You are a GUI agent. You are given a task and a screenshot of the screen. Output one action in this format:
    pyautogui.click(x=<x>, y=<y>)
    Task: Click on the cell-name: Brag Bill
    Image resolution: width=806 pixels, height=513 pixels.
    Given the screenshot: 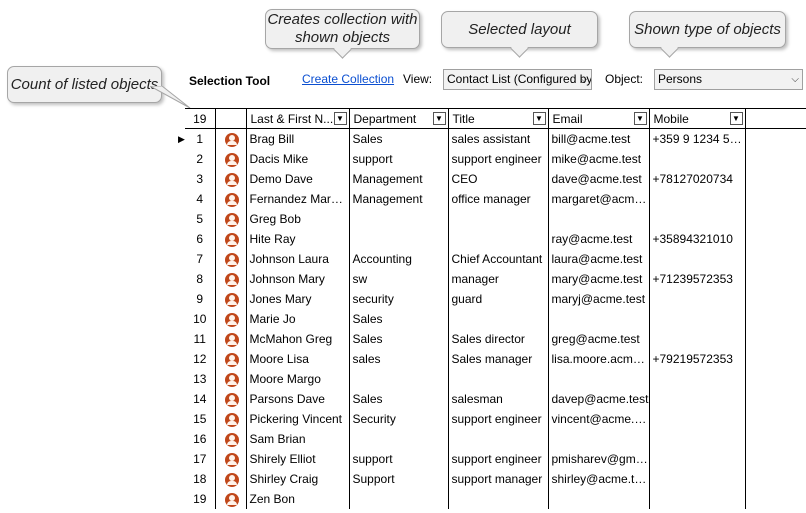 What is the action you would take?
    pyautogui.click(x=297, y=138)
    